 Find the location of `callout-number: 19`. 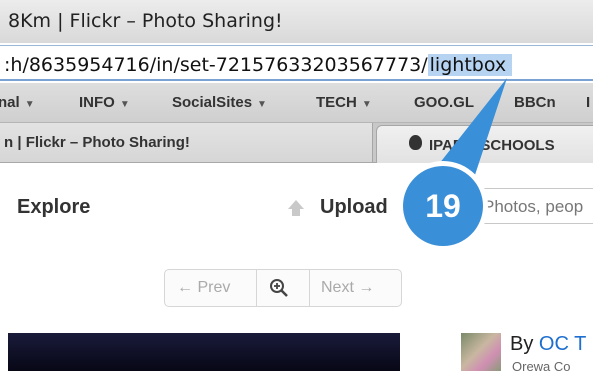

callout-number: 19 is located at coordinates (443, 205).